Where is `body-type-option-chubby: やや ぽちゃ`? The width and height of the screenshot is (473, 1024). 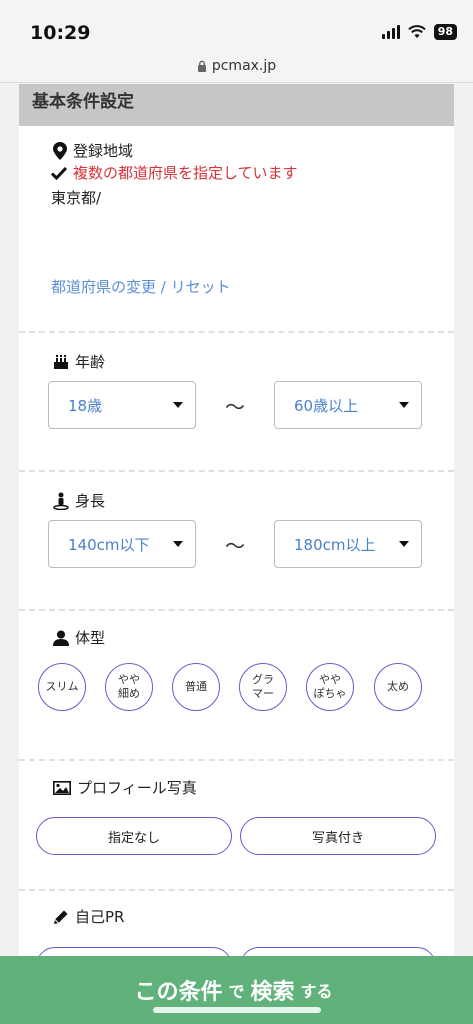 body-type-option-chubby: やや ぽちゃ is located at coordinates (330, 687).